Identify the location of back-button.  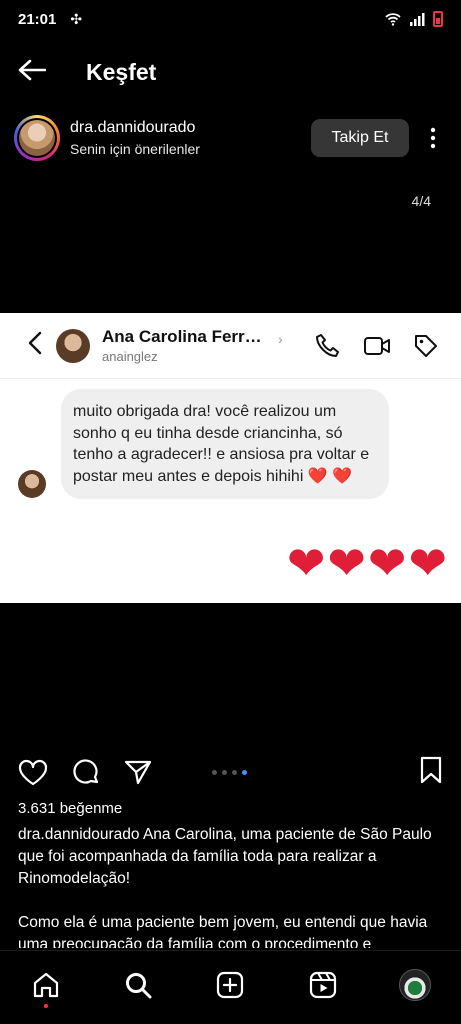
(30, 72).